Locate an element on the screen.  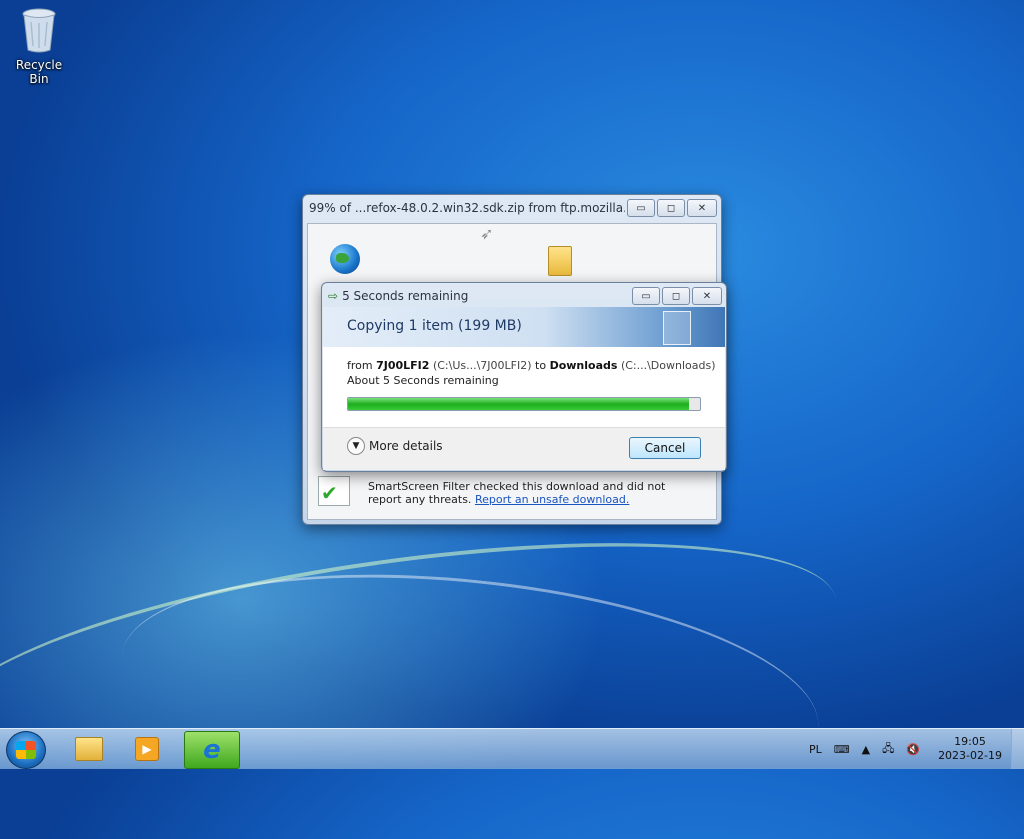
internet-explorer-icon: e is located at coordinates (212, 750).